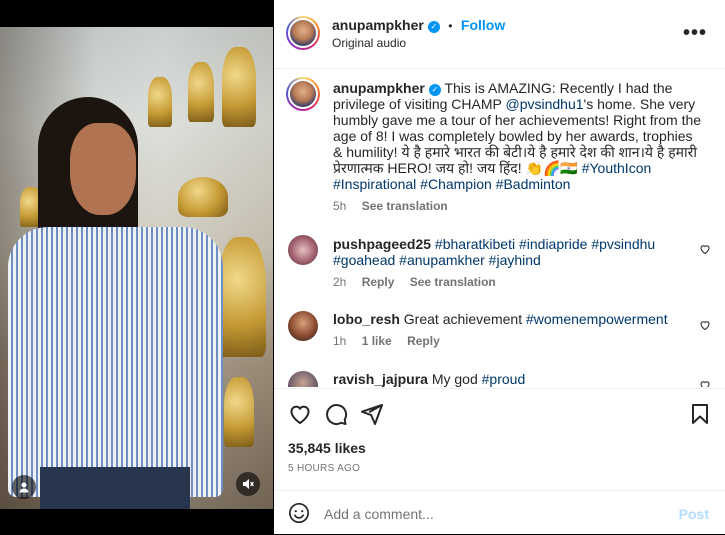 This screenshot has width=725, height=535. What do you see at coordinates (327, 448) in the screenshot?
I see `likes-count: 35,845 likes` at bounding box center [327, 448].